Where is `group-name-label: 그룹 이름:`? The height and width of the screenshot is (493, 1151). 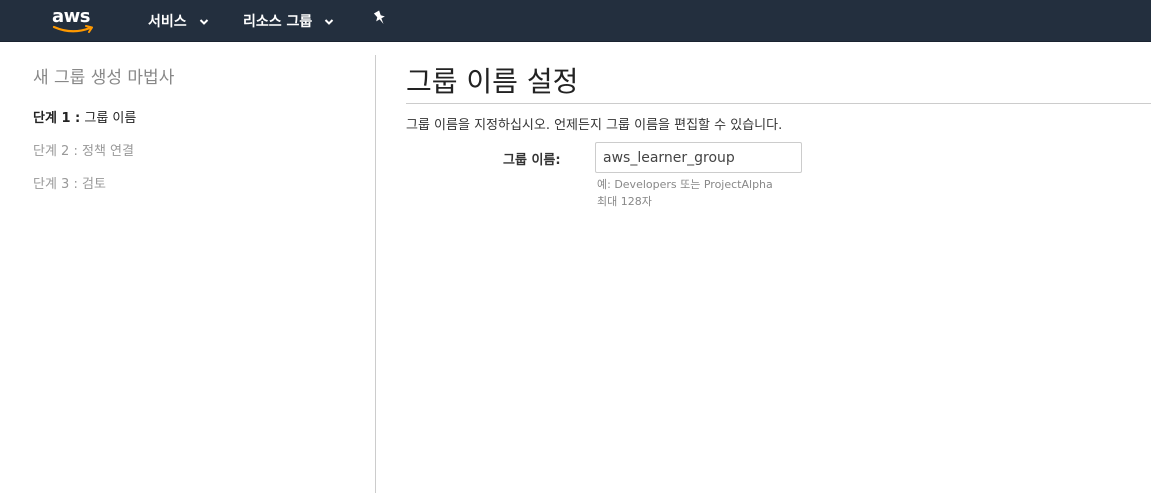 group-name-label: 그룹 이름: is located at coordinates (532, 160).